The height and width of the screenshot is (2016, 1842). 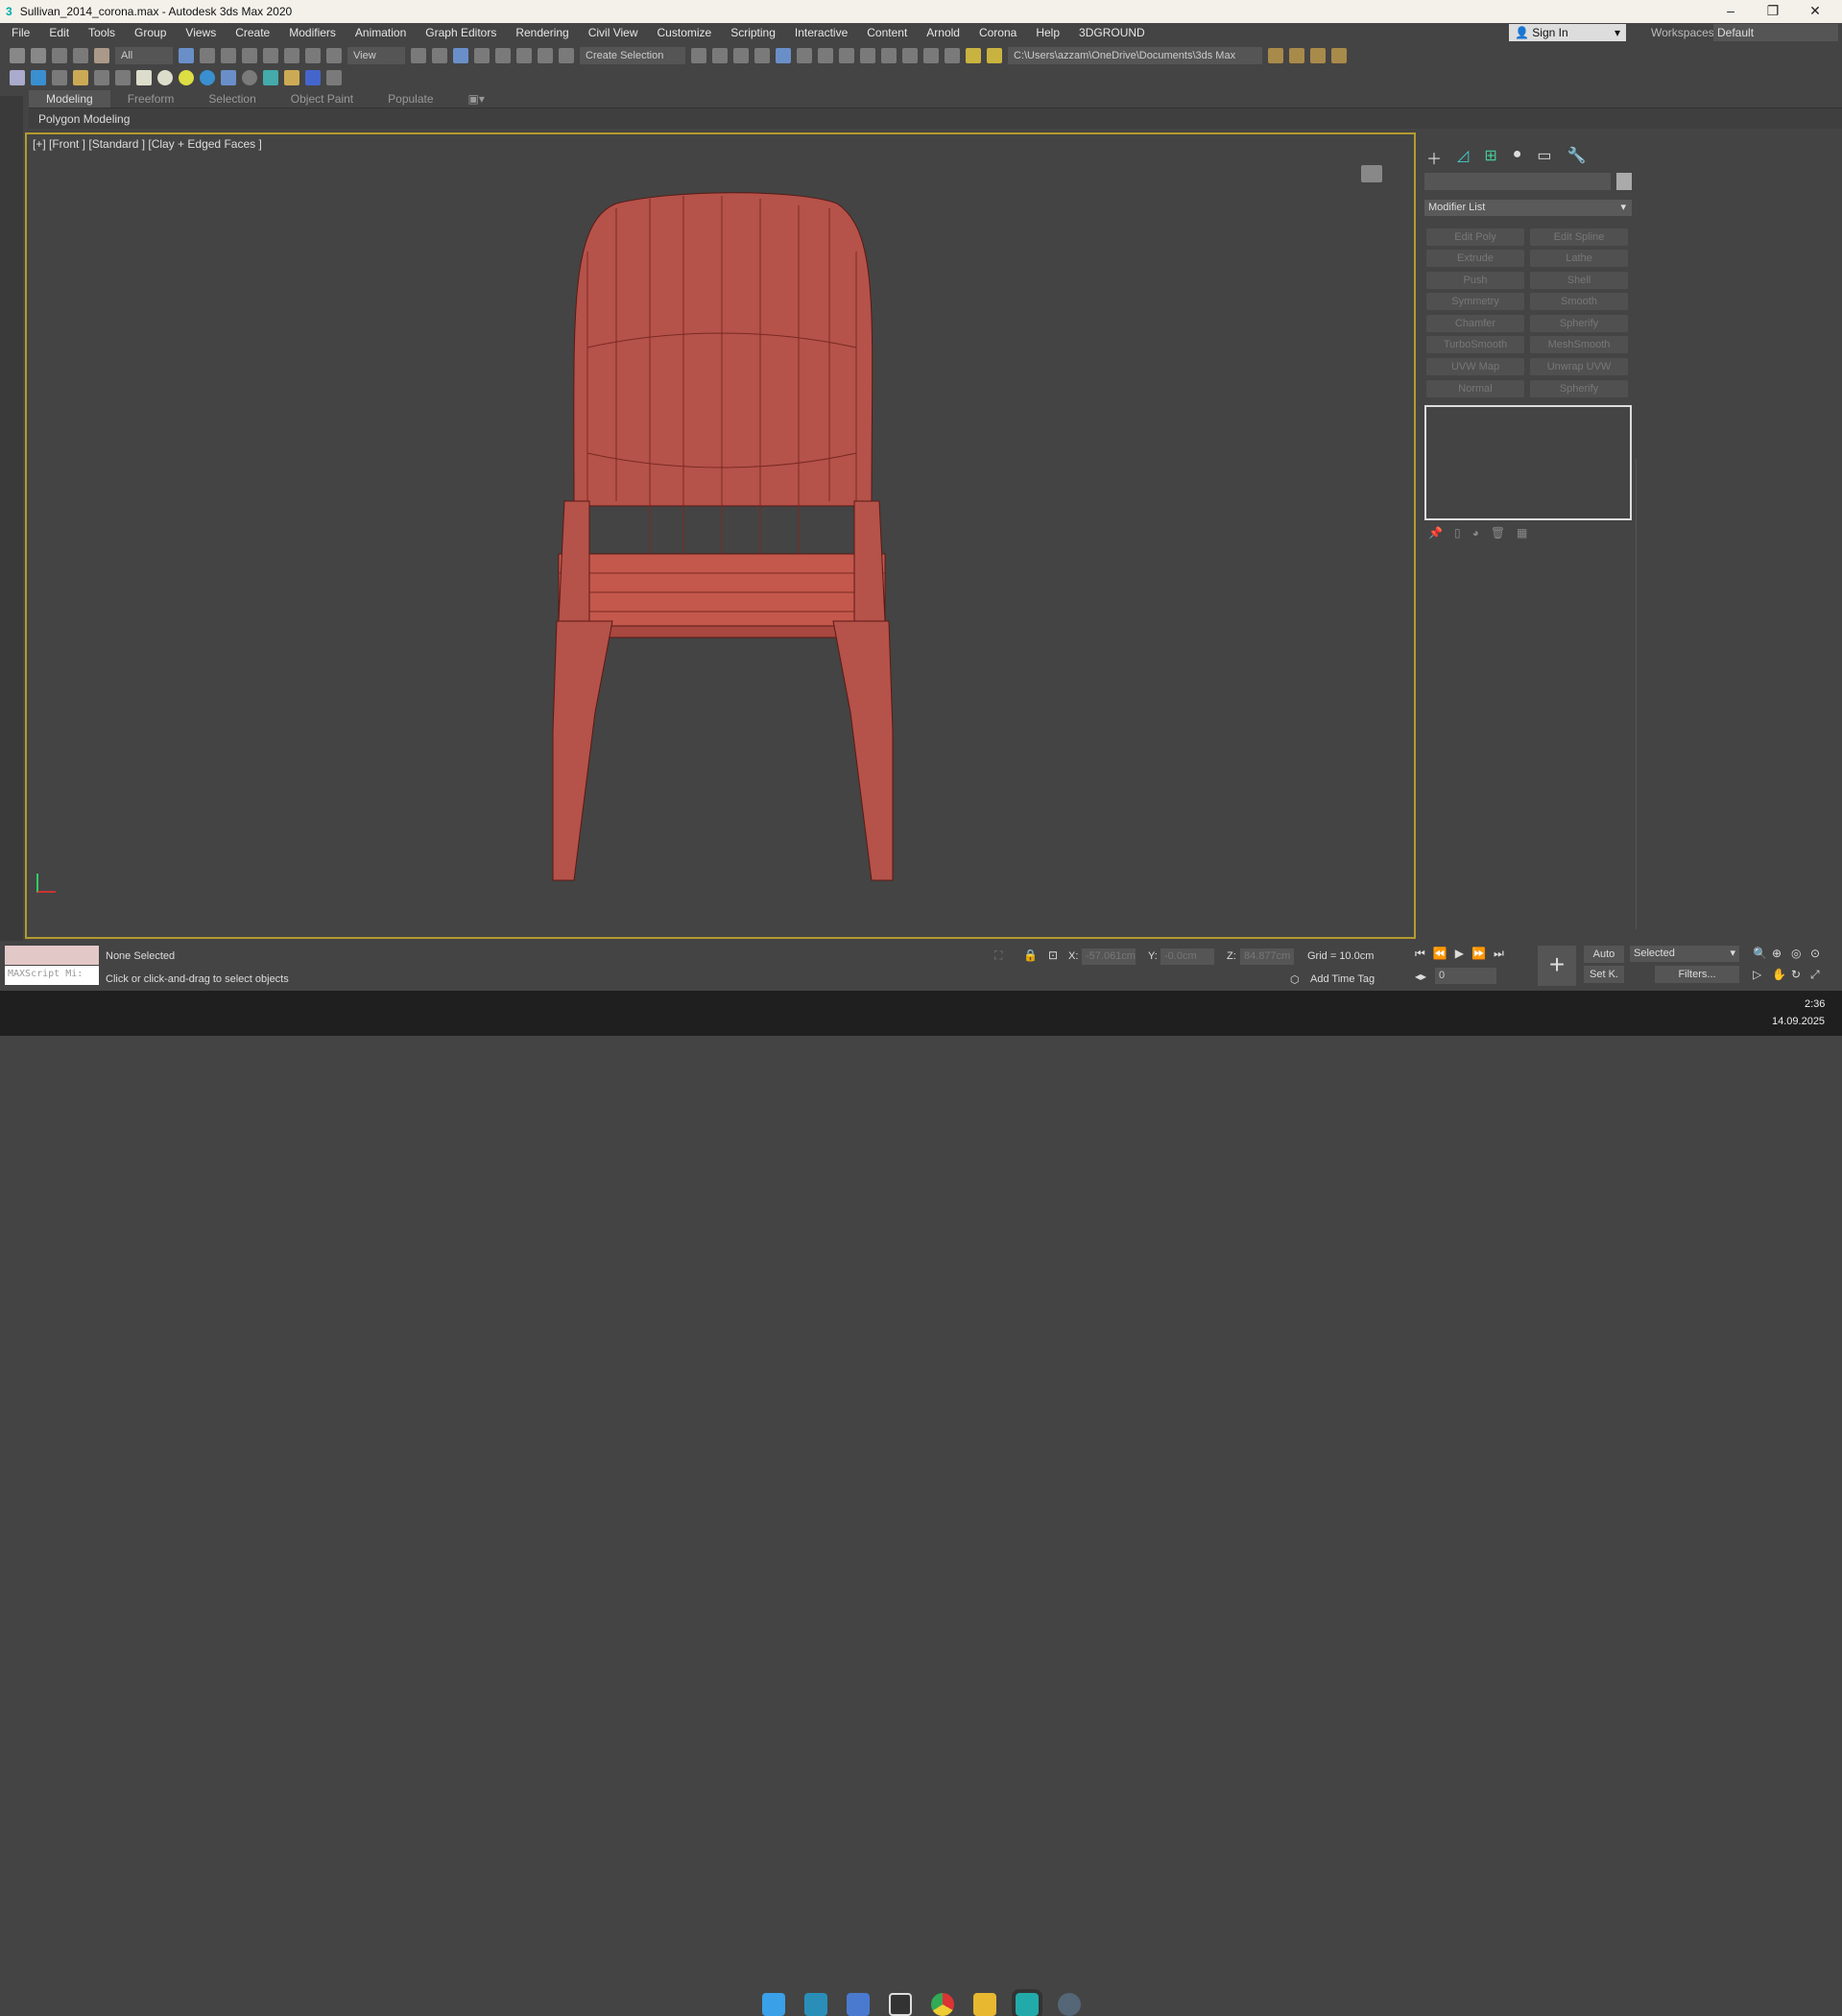 What do you see at coordinates (783, 56) in the screenshot?
I see `ribbon-toggle-icon` at bounding box center [783, 56].